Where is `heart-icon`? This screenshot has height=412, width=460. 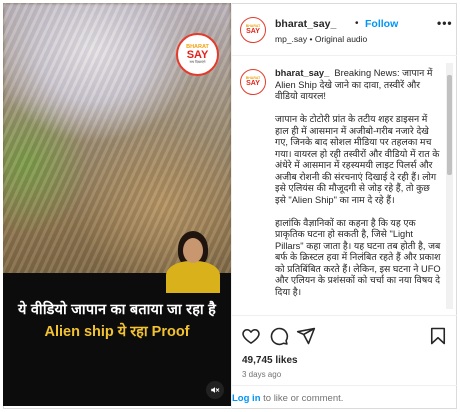
heart-icon is located at coordinates (251, 336).